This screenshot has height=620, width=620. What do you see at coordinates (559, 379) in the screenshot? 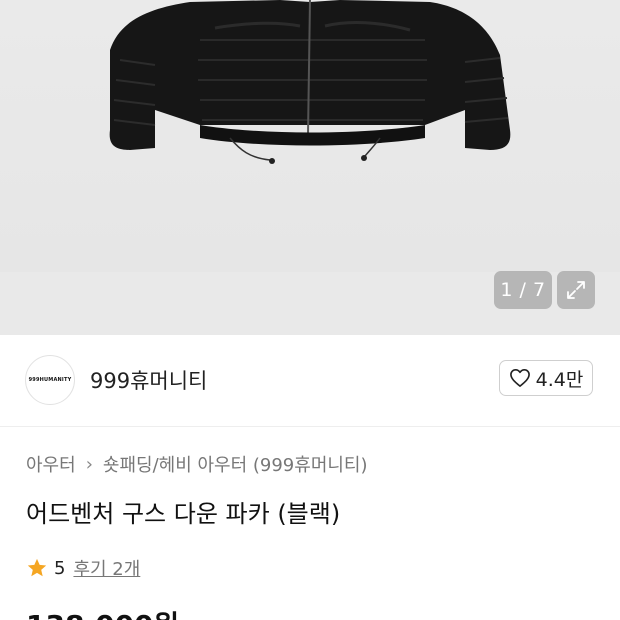
I see `like-count: 4.4만` at bounding box center [559, 379].